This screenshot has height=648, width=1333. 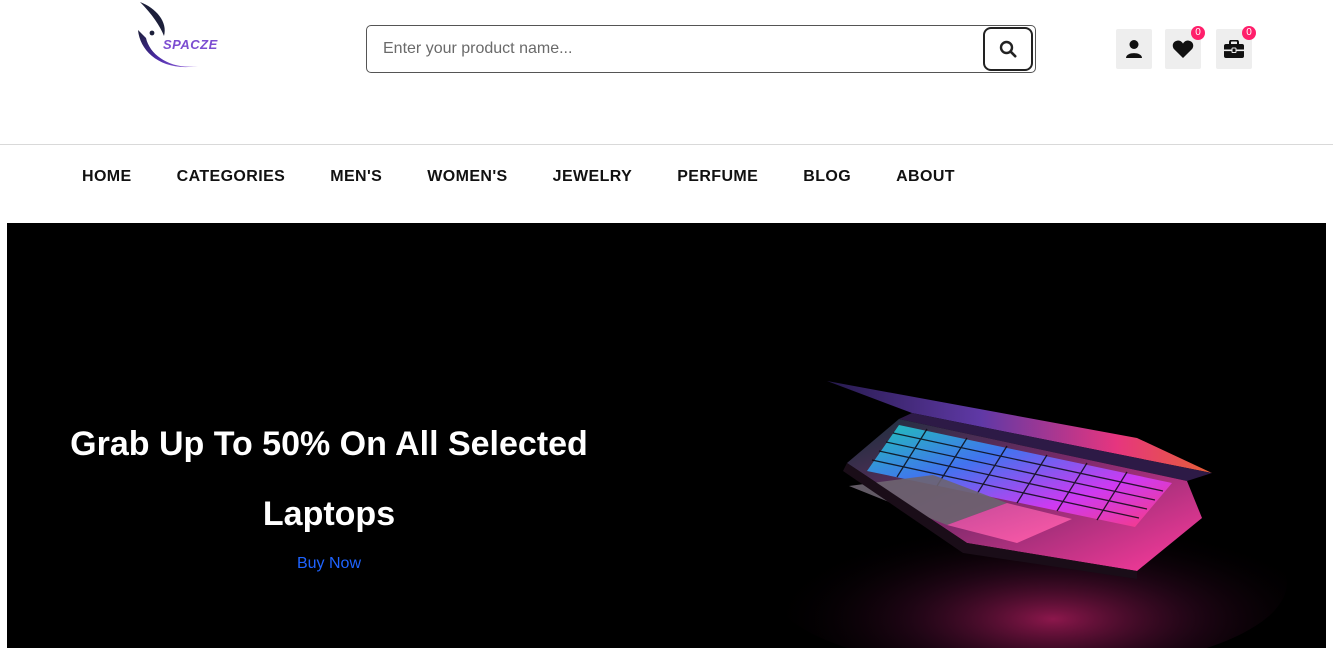 What do you see at coordinates (717, 177) in the screenshot?
I see `nav-item-perfume: PERFUME` at bounding box center [717, 177].